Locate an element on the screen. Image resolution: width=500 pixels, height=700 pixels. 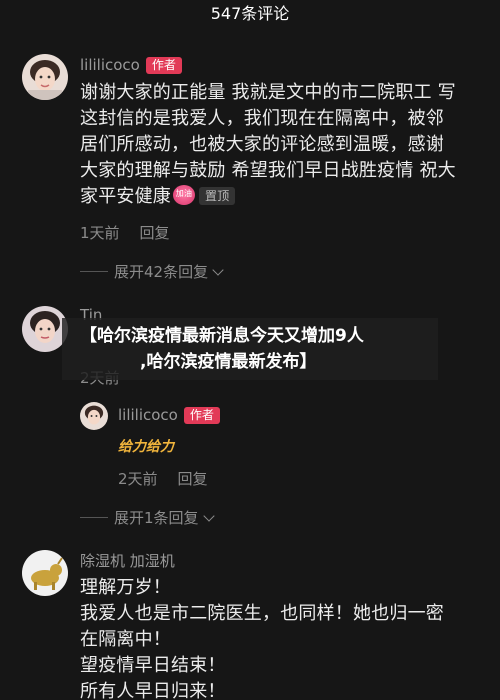
expand-replies-button: 展开42条回复 is located at coordinates (152, 271).